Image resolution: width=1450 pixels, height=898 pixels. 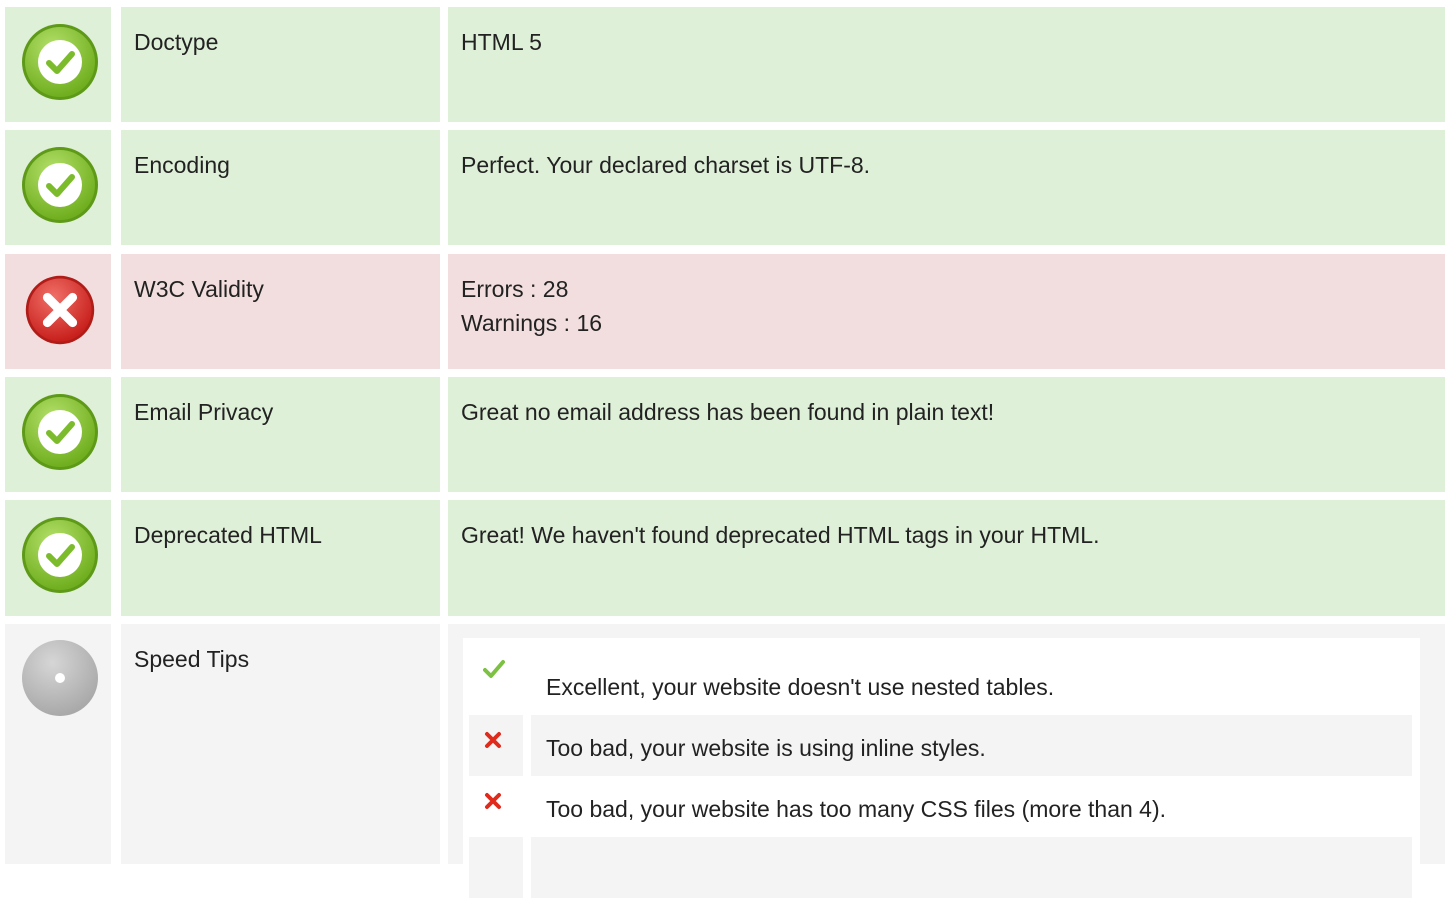 What do you see at coordinates (228, 535) in the screenshot?
I see `check-name: Deprecated HTML` at bounding box center [228, 535].